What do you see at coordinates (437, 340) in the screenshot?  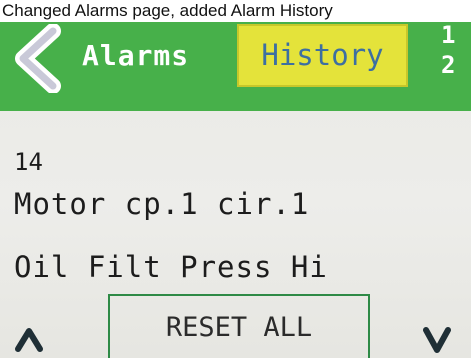 I see `caret-down-icon` at bounding box center [437, 340].